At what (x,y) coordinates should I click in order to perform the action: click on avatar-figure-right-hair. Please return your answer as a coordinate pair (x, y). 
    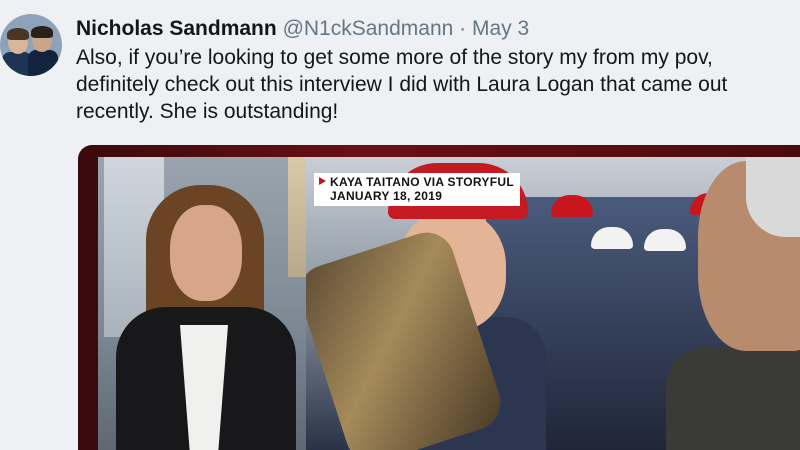
    Looking at the image, I should click on (42, 32).